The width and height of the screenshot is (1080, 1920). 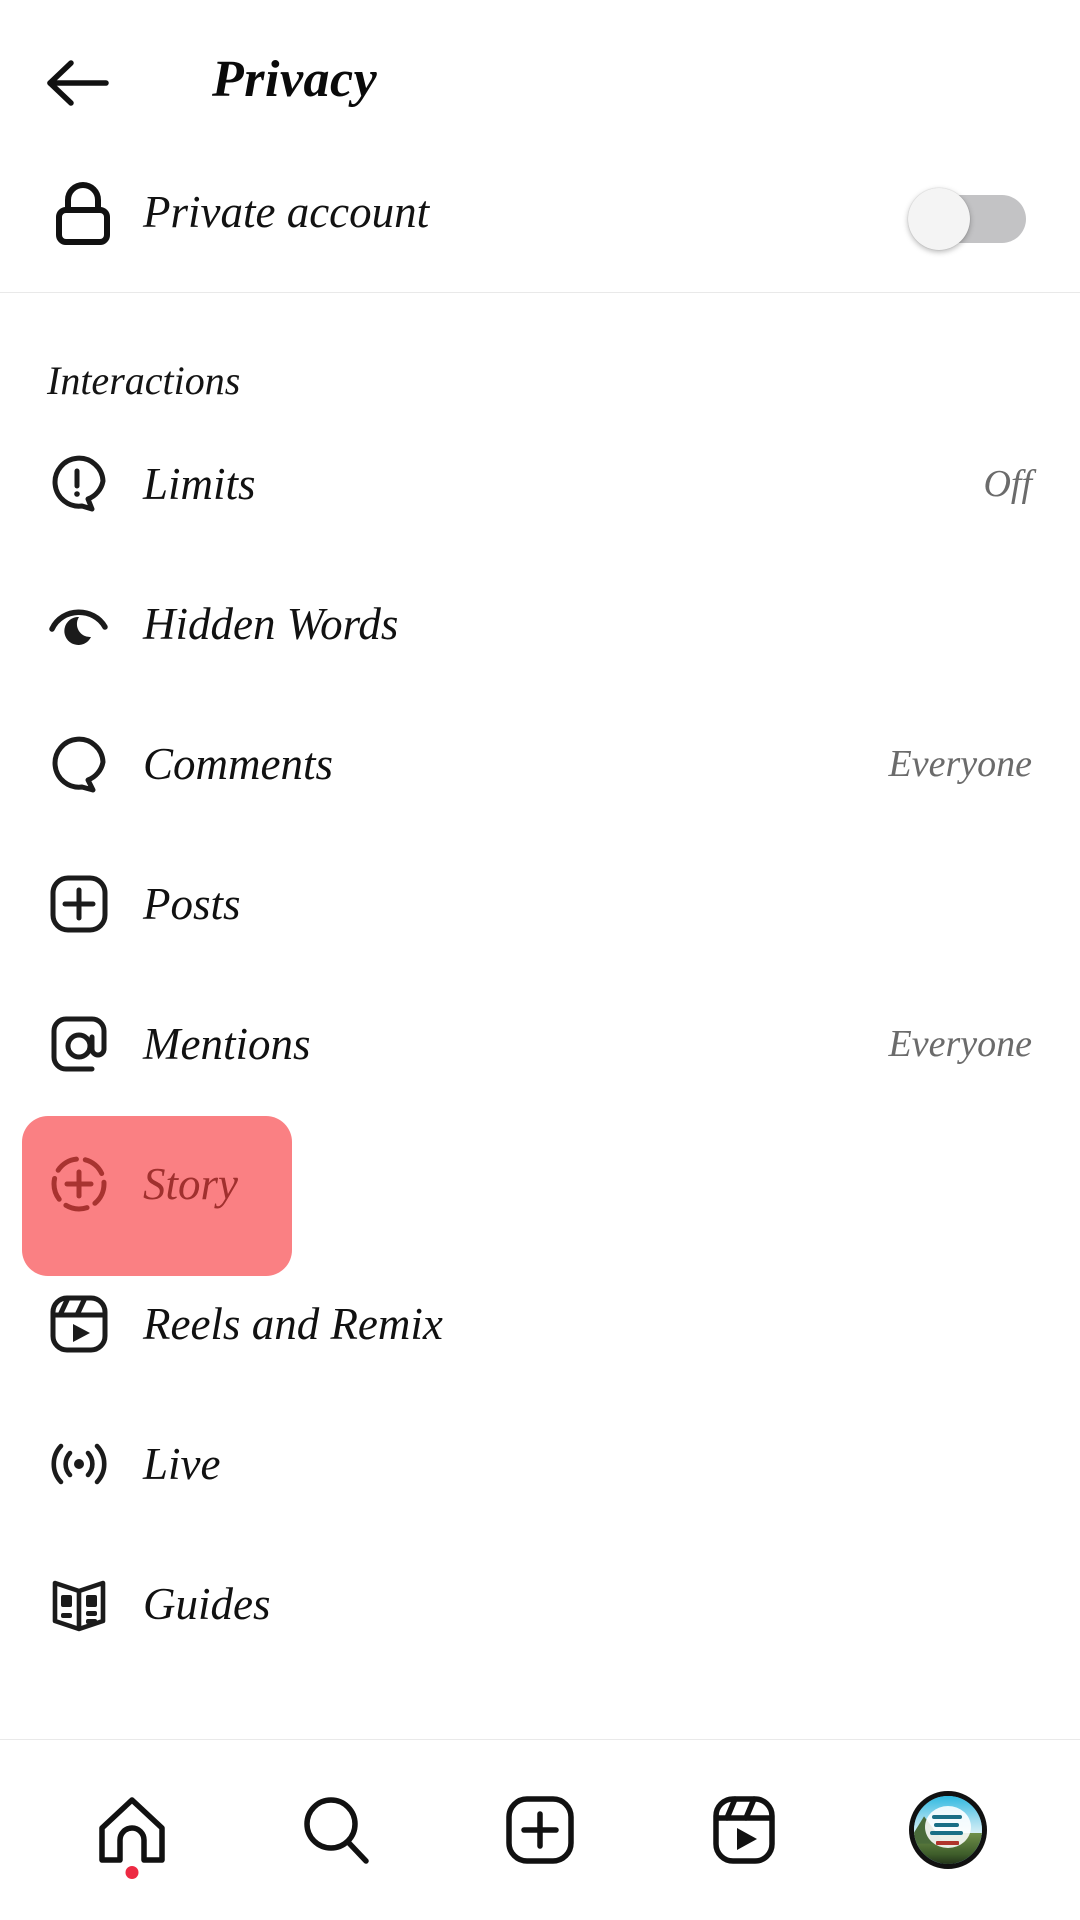 What do you see at coordinates (540, 70) in the screenshot?
I see `header: Privacy` at bounding box center [540, 70].